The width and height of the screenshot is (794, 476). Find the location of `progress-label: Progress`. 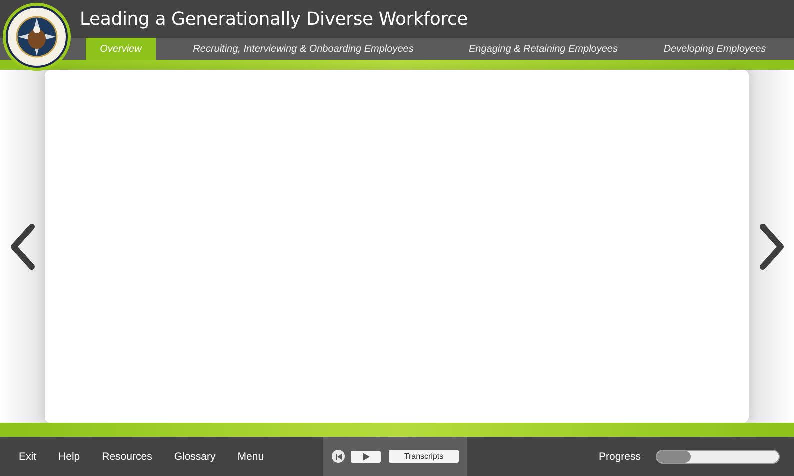

progress-label: Progress is located at coordinates (619, 456).